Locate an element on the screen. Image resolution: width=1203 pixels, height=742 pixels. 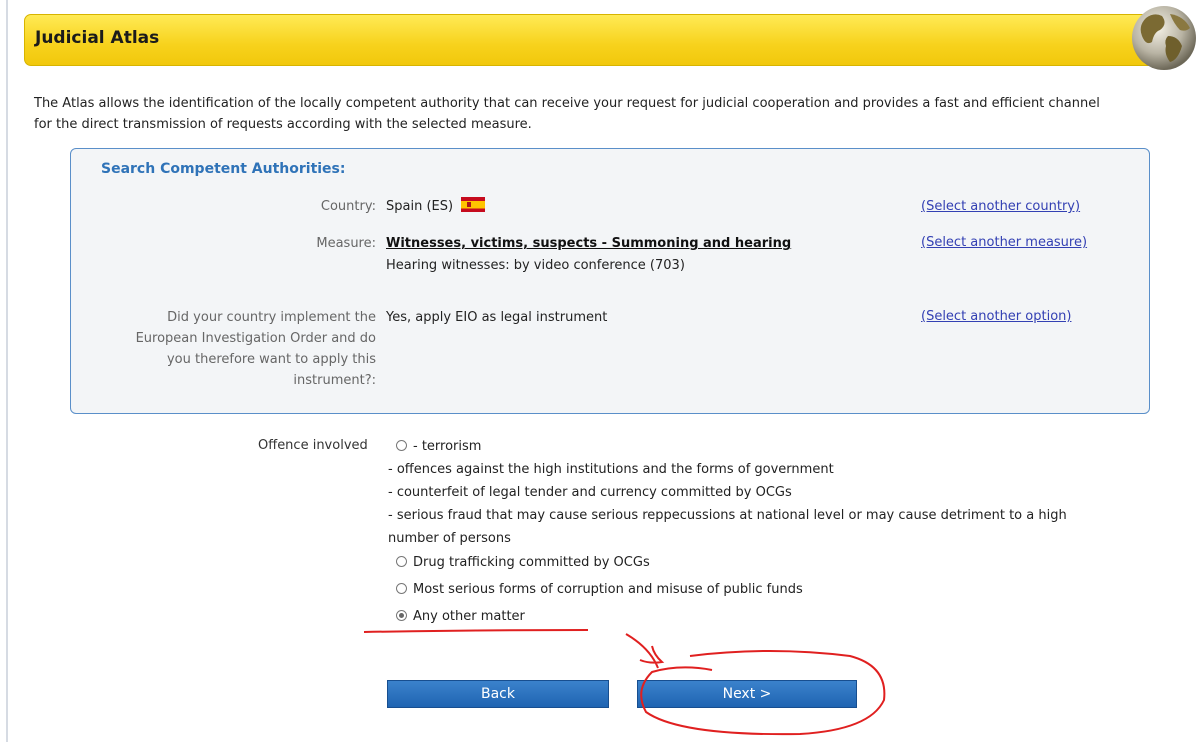
next-button: Next > is located at coordinates (747, 694).